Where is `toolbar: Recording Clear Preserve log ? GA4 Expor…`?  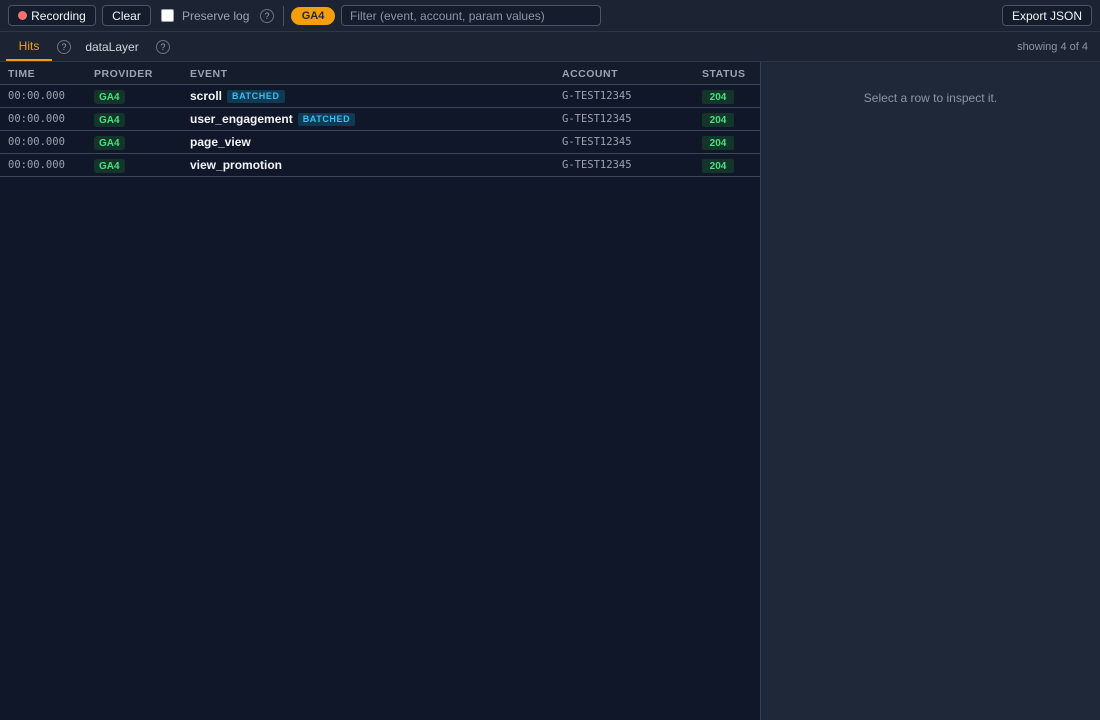 toolbar: Recording Clear Preserve log ? GA4 Expor… is located at coordinates (550, 16).